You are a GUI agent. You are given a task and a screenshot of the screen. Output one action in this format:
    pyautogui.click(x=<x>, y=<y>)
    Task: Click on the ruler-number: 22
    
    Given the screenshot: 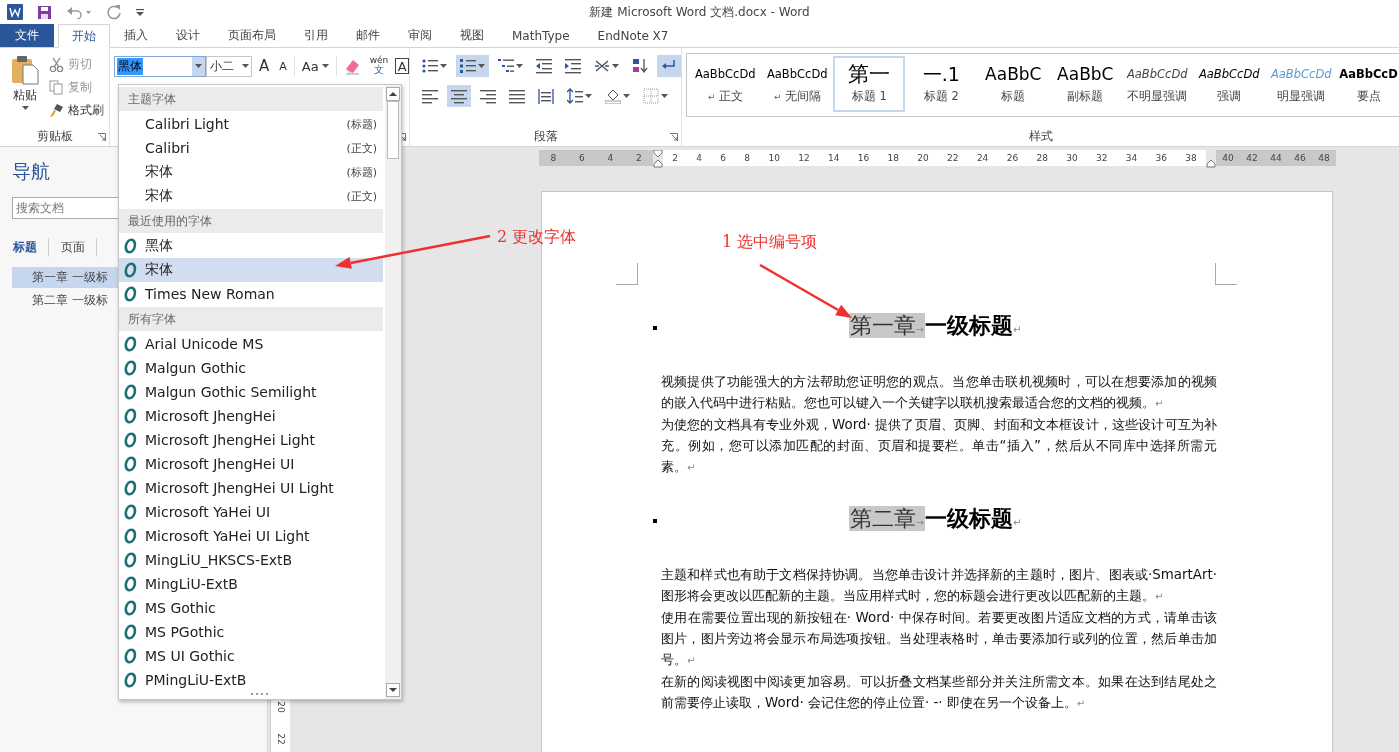 What is the action you would take?
    pyautogui.click(x=953, y=158)
    